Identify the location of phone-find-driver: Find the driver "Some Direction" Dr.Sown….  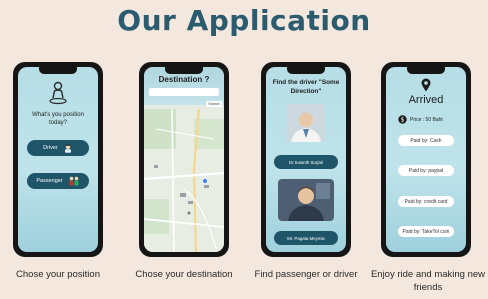
(306, 159).